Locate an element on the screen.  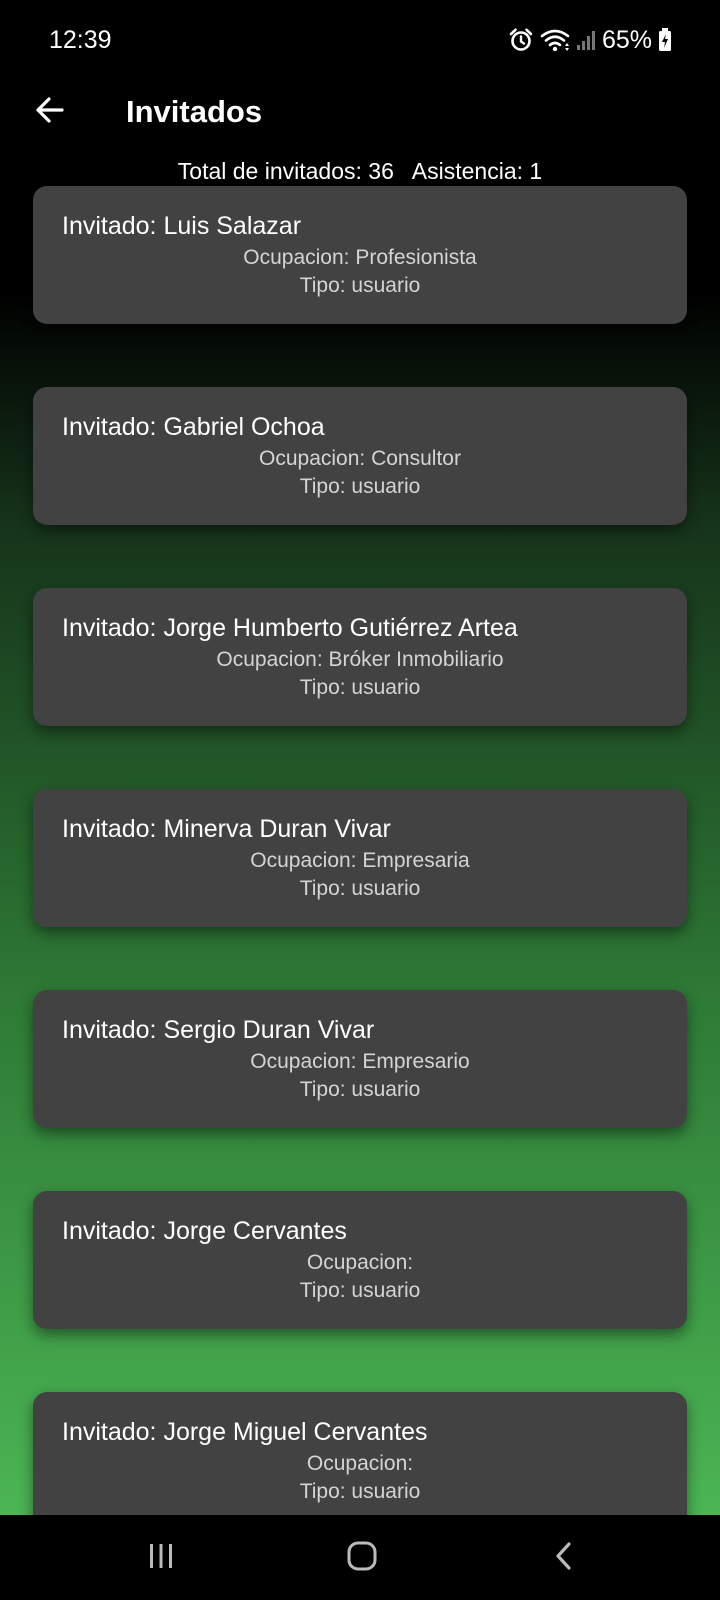
wifi-icon is located at coordinates (555, 40).